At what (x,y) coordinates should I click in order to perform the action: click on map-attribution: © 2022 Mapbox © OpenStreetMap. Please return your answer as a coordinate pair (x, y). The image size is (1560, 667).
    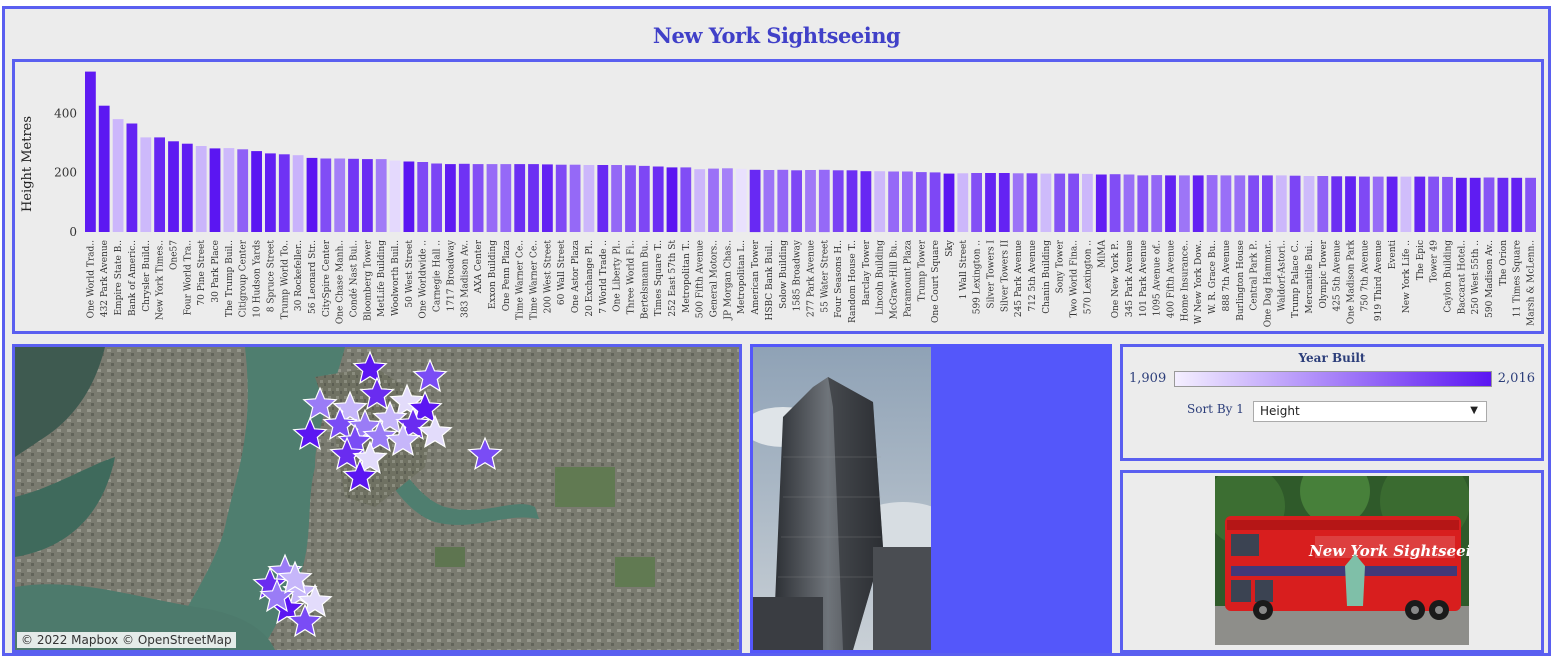
    Looking at the image, I should click on (126, 640).